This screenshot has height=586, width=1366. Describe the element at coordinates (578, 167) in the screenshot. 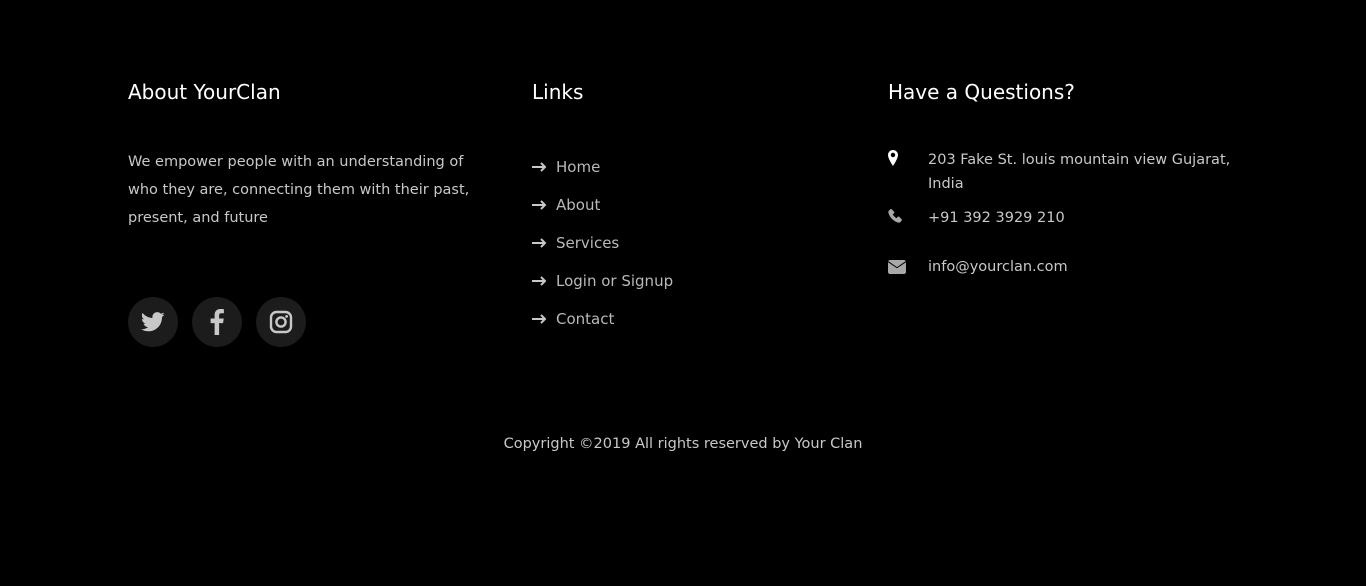

I see `footer-link-label: Home` at that location.